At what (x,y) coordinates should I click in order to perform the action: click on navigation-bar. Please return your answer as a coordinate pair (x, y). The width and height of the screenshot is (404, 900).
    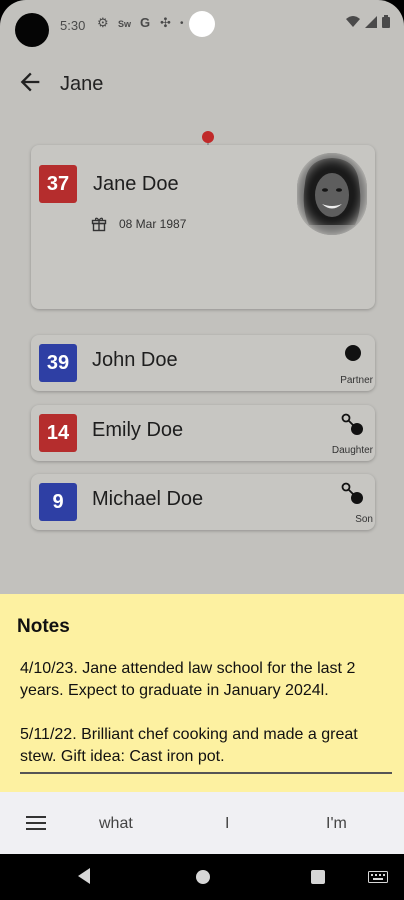
    Looking at the image, I should click on (202, 877).